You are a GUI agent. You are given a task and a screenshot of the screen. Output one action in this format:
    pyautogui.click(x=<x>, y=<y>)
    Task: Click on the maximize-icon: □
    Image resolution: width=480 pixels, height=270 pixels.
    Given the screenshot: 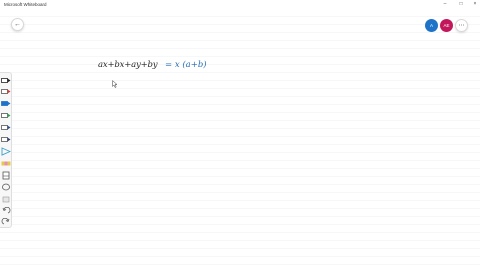 What is the action you would take?
    pyautogui.click(x=461, y=4)
    